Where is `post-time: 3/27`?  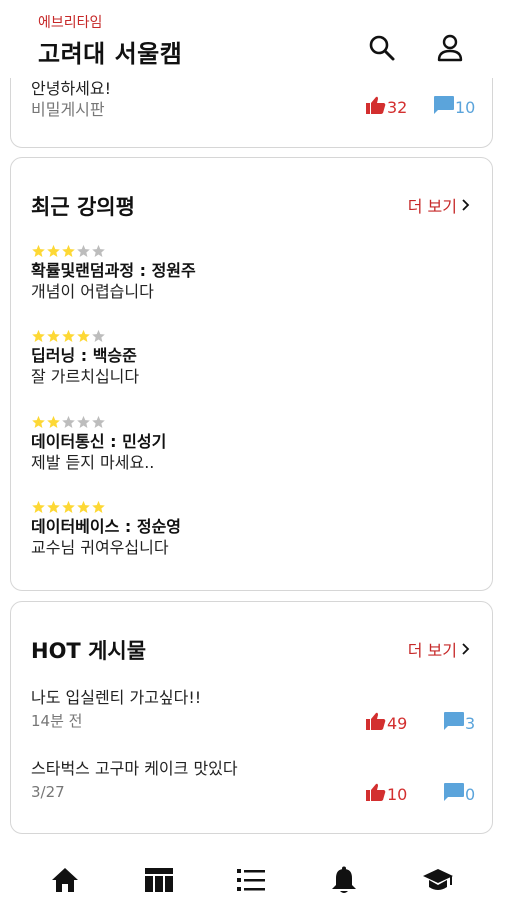 post-time: 3/27 is located at coordinates (48, 792).